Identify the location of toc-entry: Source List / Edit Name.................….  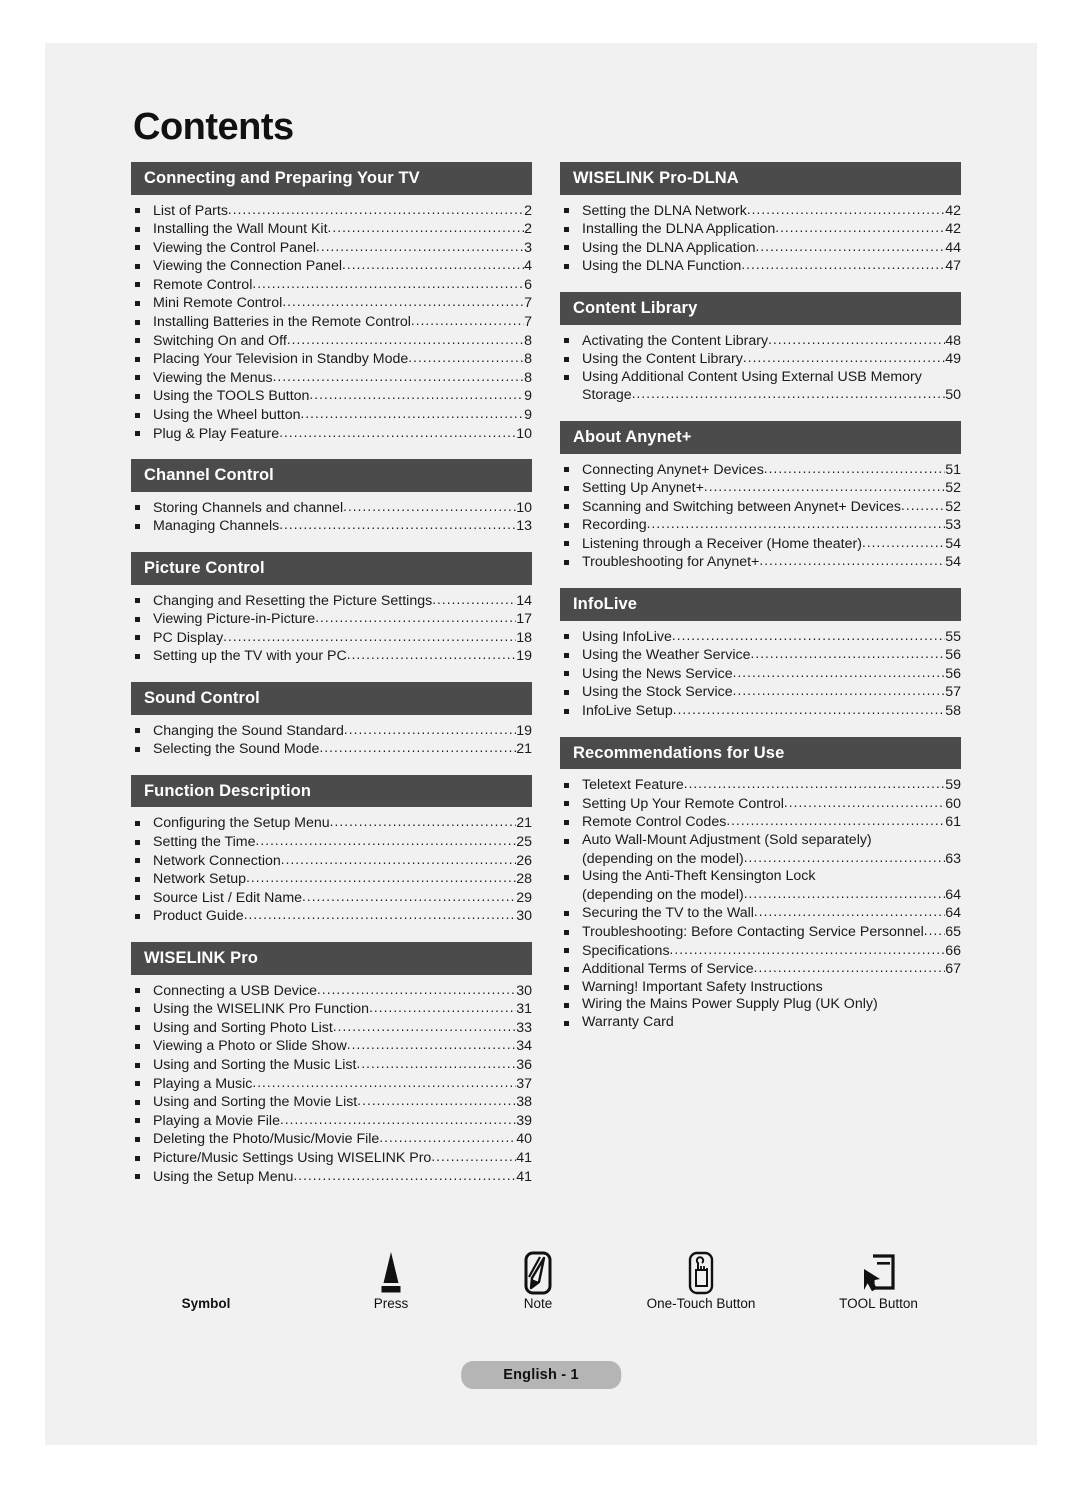
(331, 898).